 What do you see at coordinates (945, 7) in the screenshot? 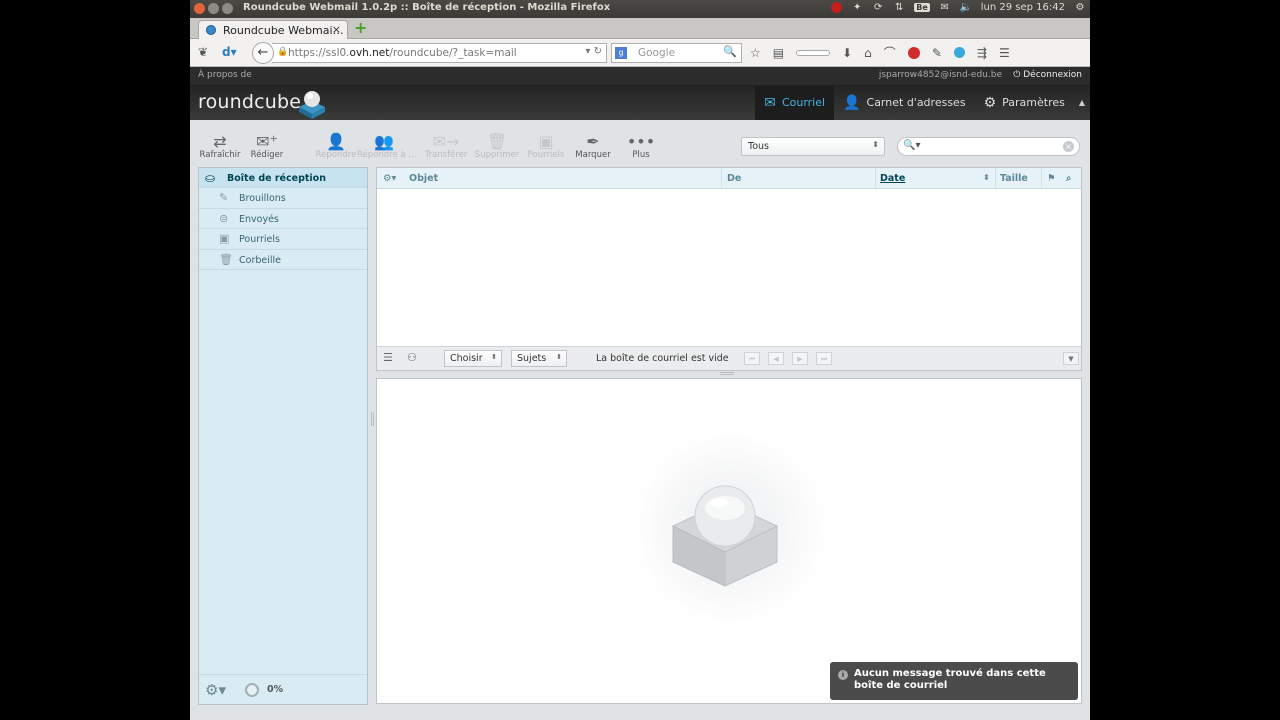
I see `mail-icon: ✉` at bounding box center [945, 7].